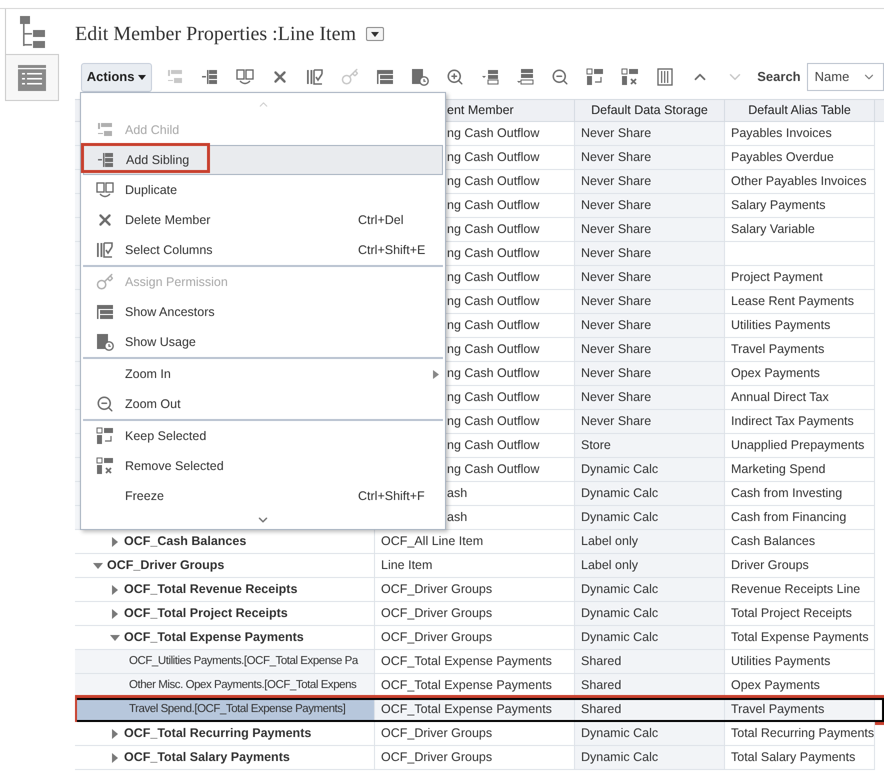 The height and width of the screenshot is (781, 884). What do you see at coordinates (800, 638) in the screenshot?
I see `table-cell: Total Expense Payments` at bounding box center [800, 638].